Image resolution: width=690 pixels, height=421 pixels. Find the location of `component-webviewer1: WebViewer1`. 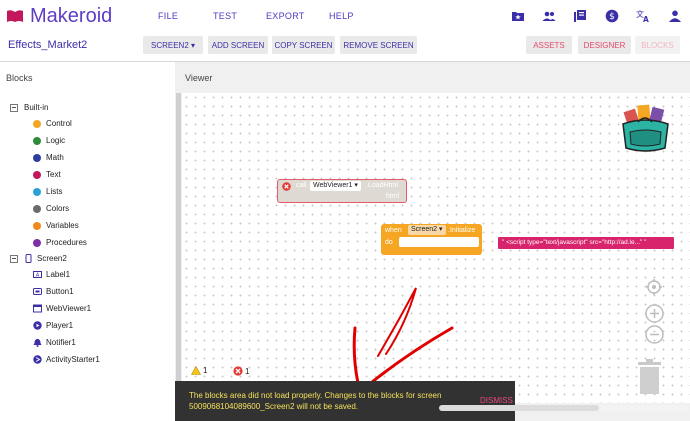

component-webviewer1: WebViewer1 is located at coordinates (62, 308).